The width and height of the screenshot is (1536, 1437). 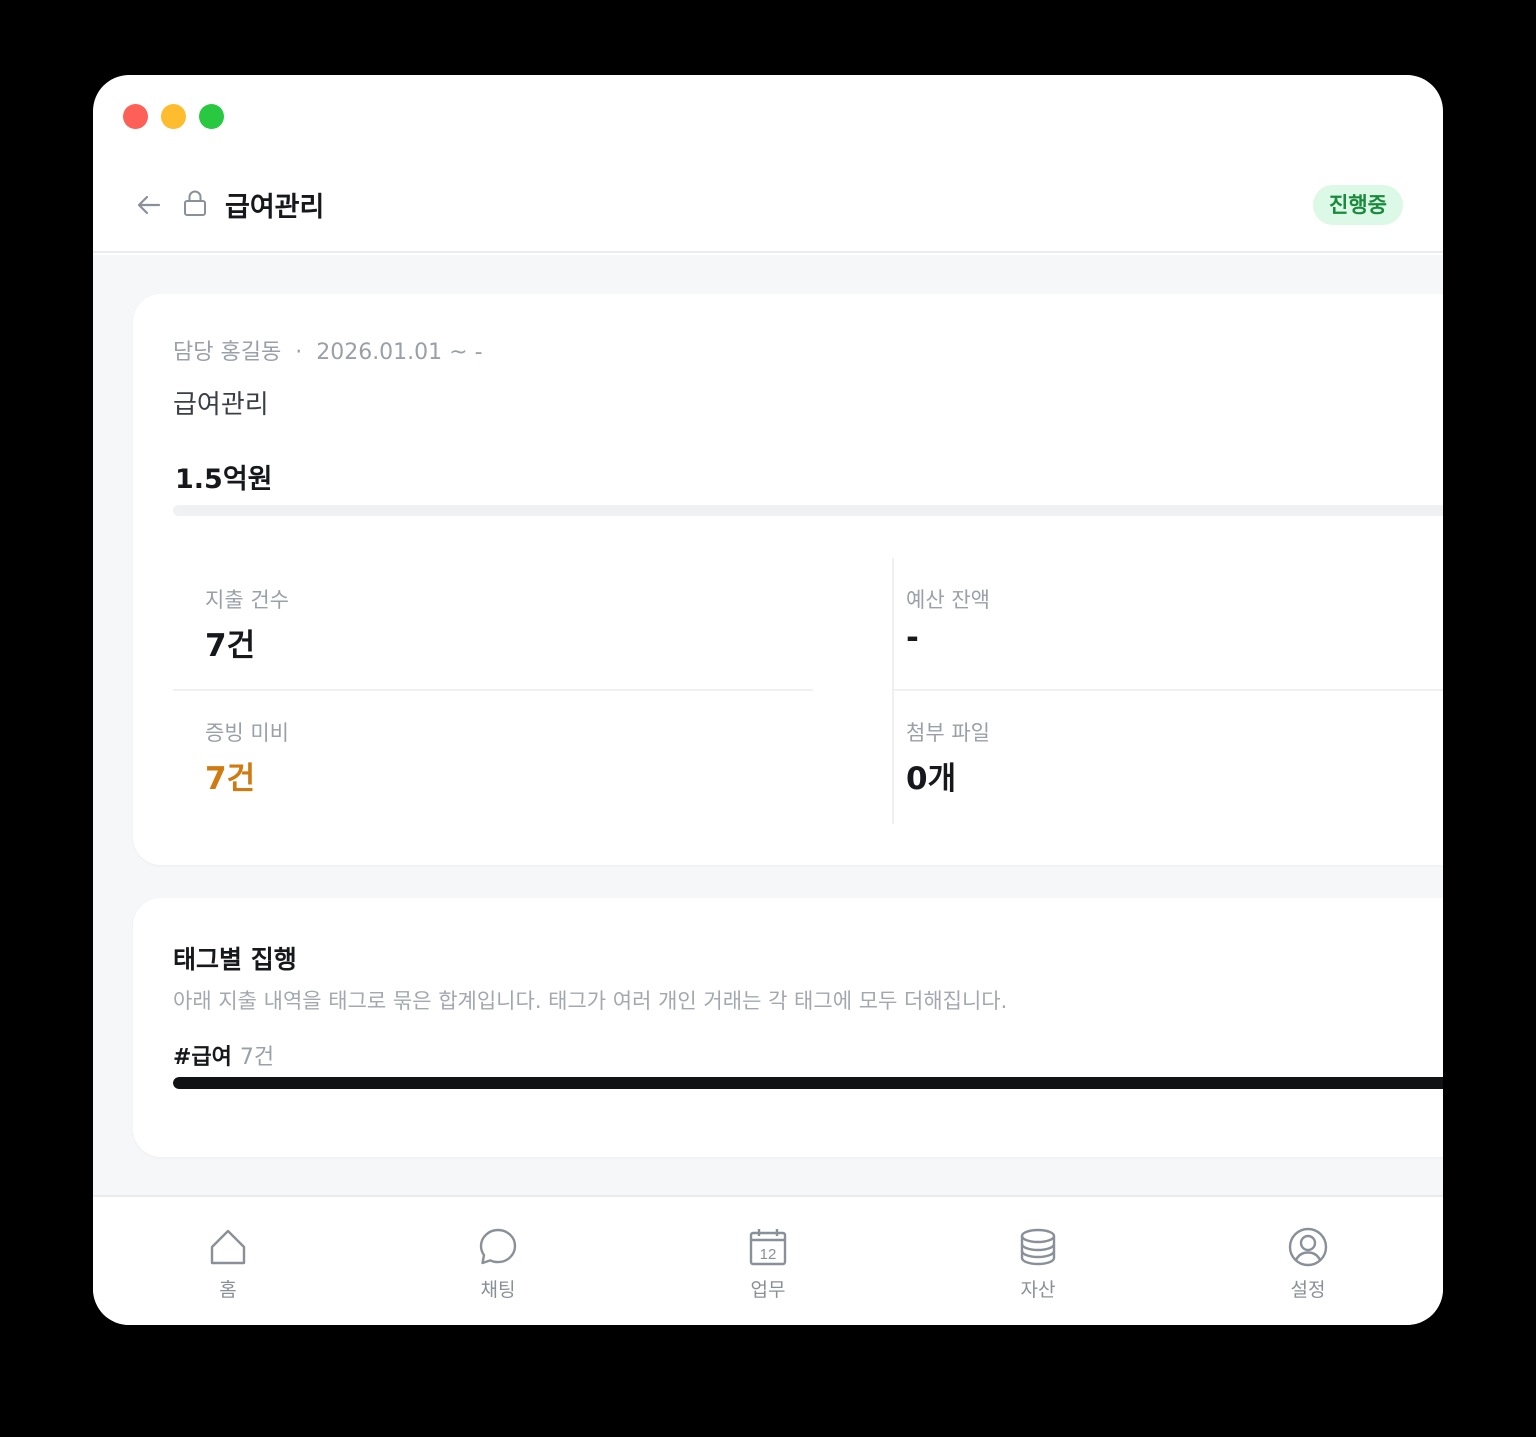 I want to click on database-icon, so click(x=1038, y=1247).